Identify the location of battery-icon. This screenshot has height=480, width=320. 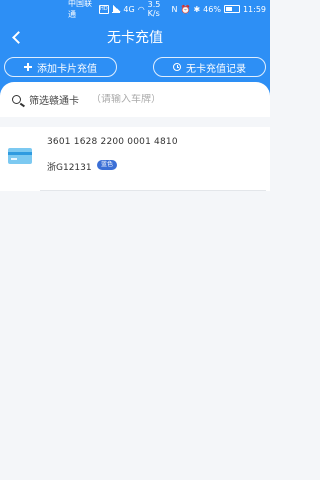
(231, 9).